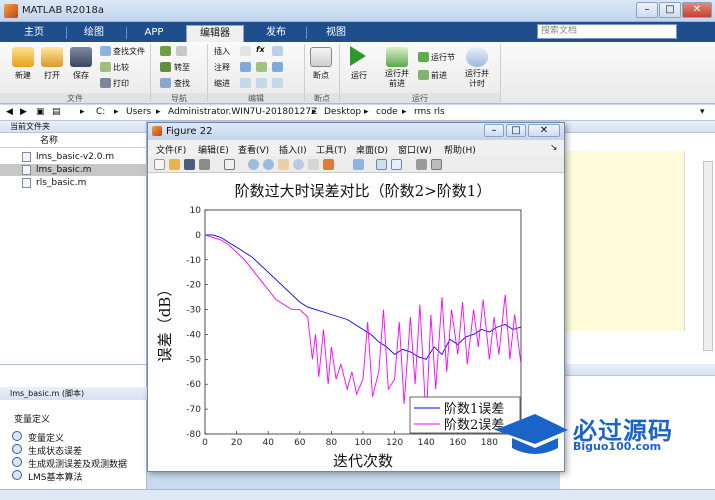 This screenshot has width=715, height=500. I want to click on zoom-in-icon, so click(253, 164).